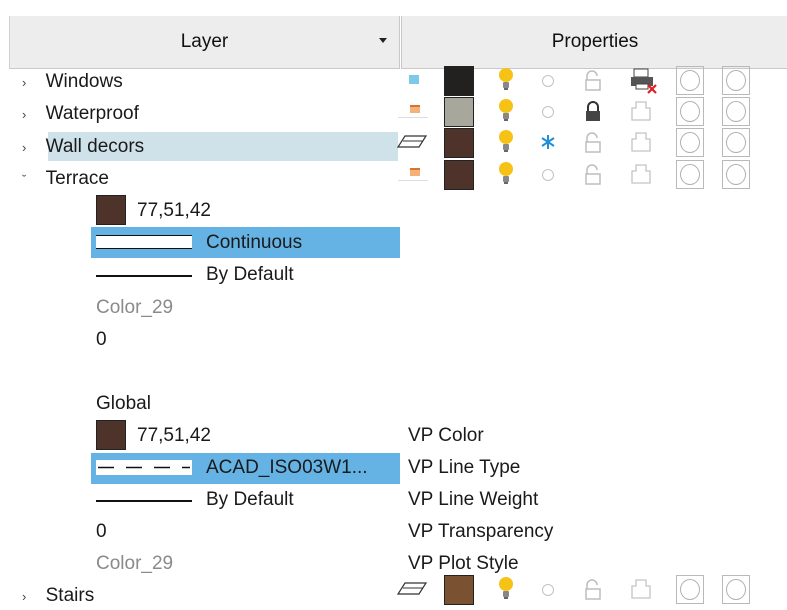 The height and width of the screenshot is (610, 787). What do you see at coordinates (464, 467) in the screenshot?
I see `vp-linetype-label: VP Line Type` at bounding box center [464, 467].